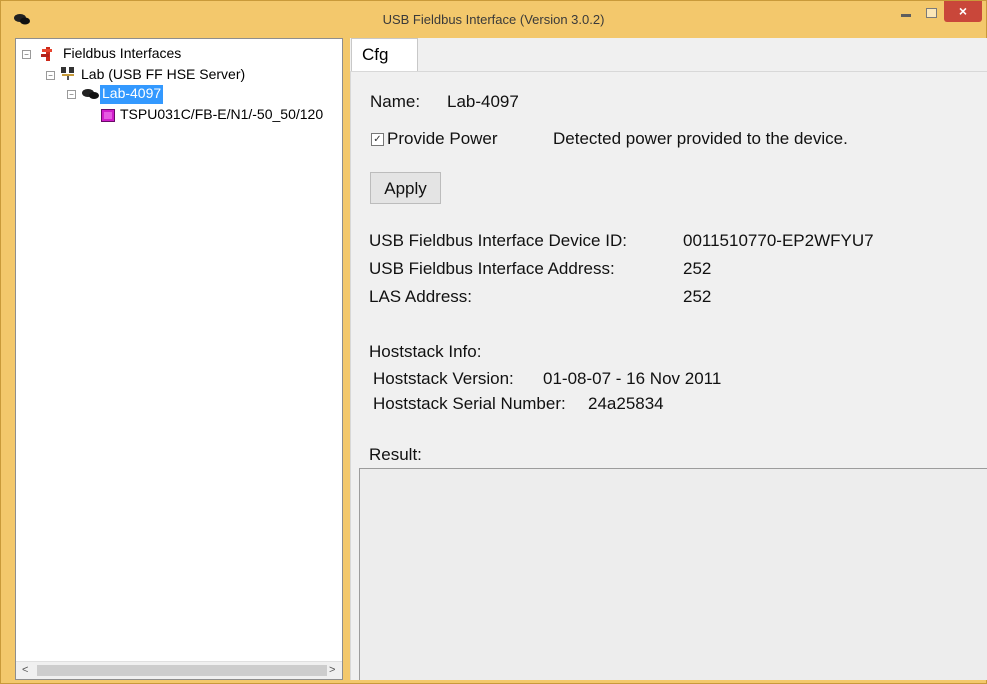 This screenshot has width=987, height=684. I want to click on scroll-left-icon: <, so click(25, 670).